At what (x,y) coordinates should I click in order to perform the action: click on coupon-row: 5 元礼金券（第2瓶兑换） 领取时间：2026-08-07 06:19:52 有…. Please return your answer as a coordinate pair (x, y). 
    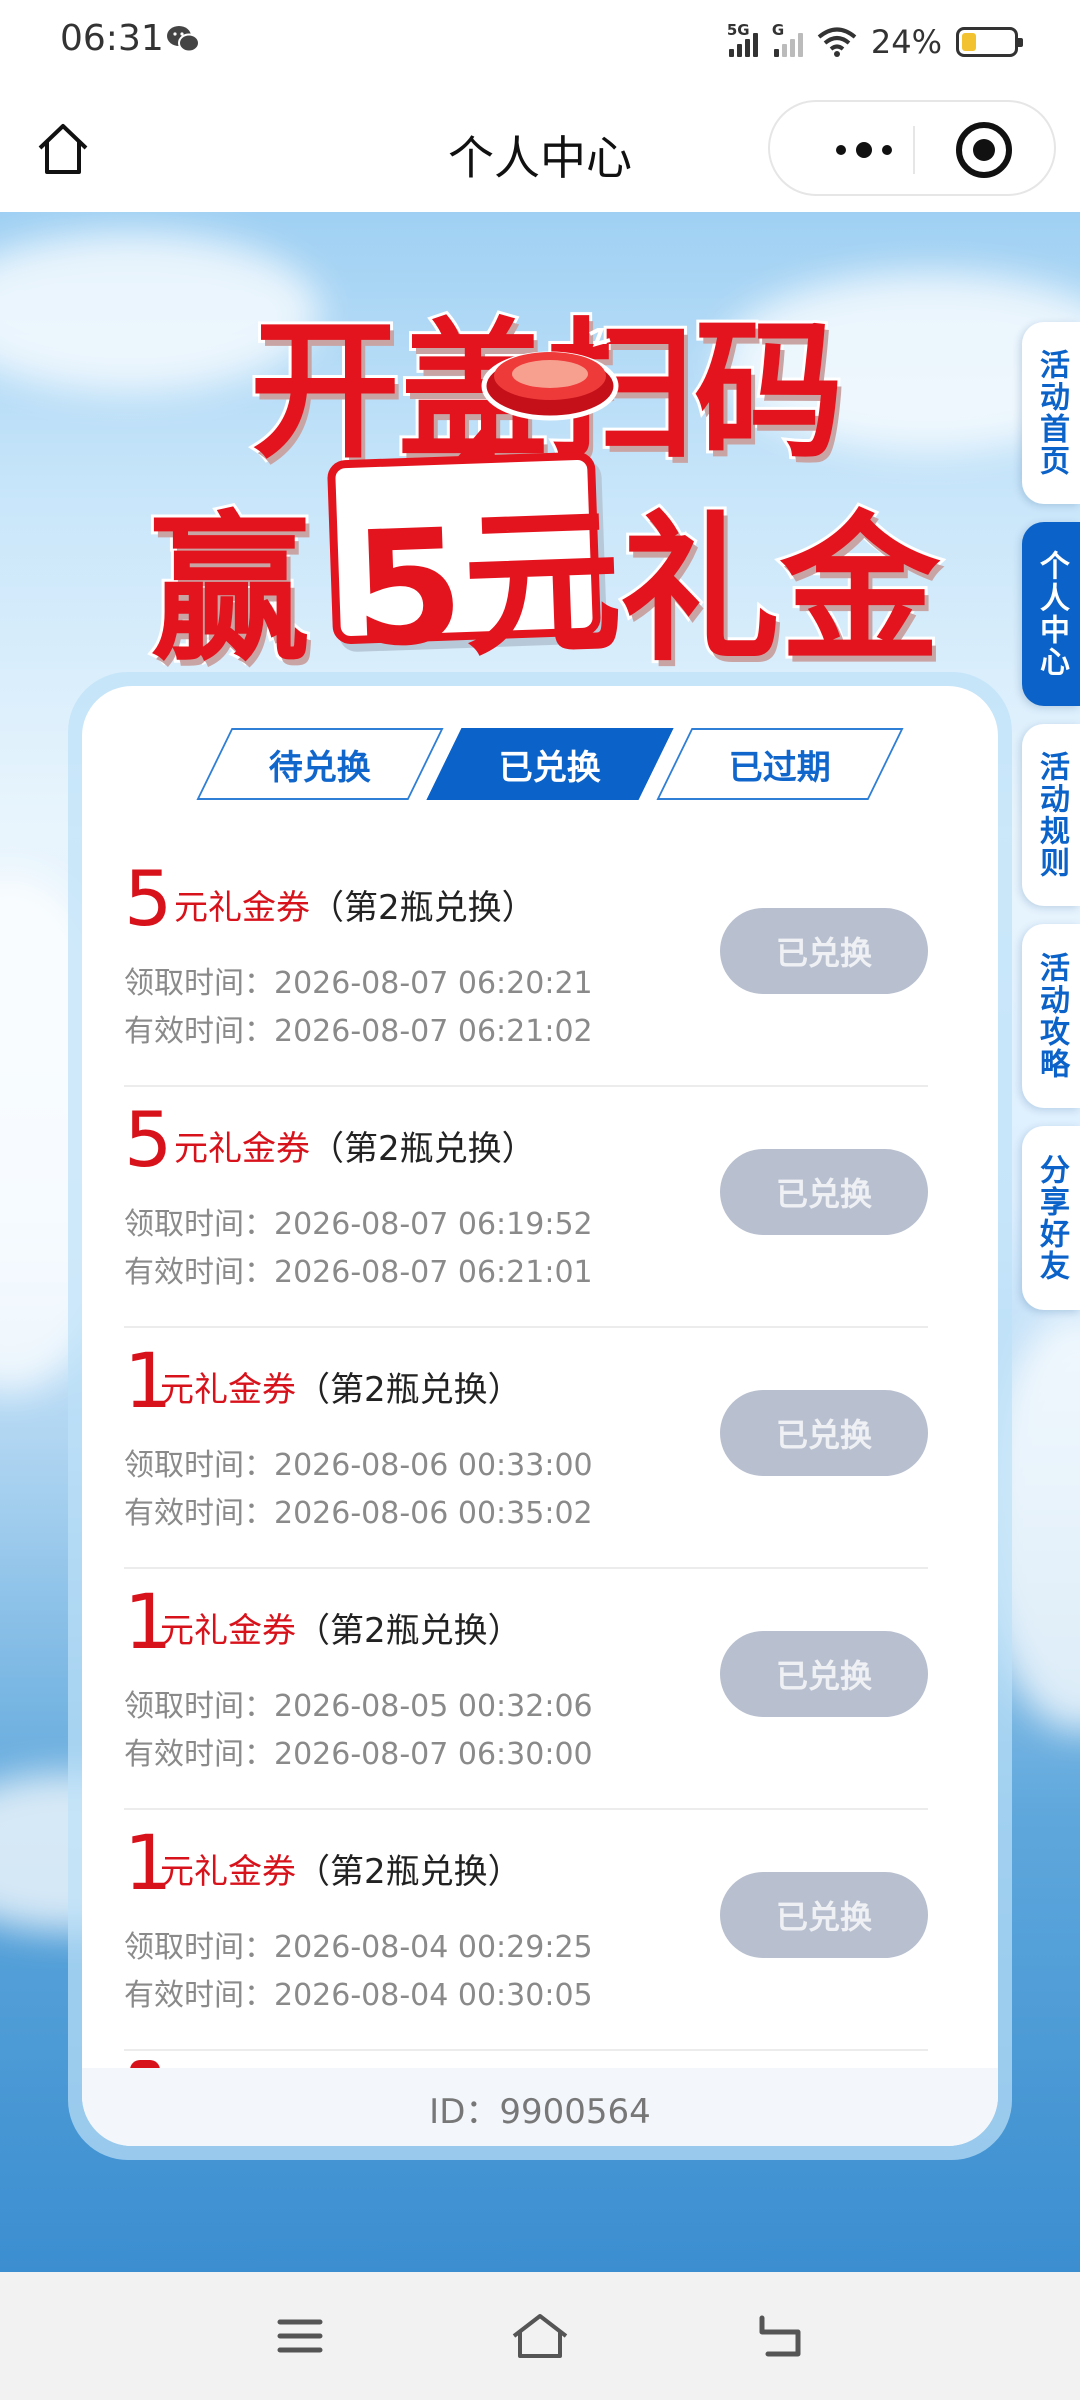
    Looking at the image, I should click on (526, 1207).